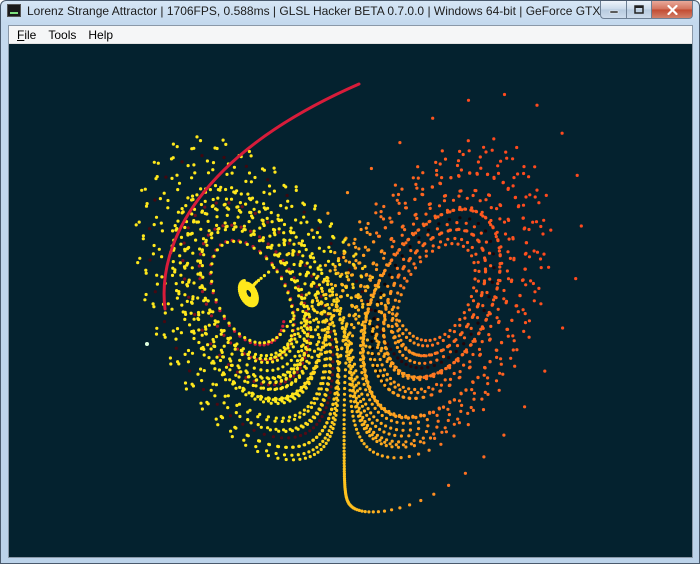 The width and height of the screenshot is (700, 564). Describe the element at coordinates (30, 34) in the screenshot. I see `menu-file-label: ile` at that location.